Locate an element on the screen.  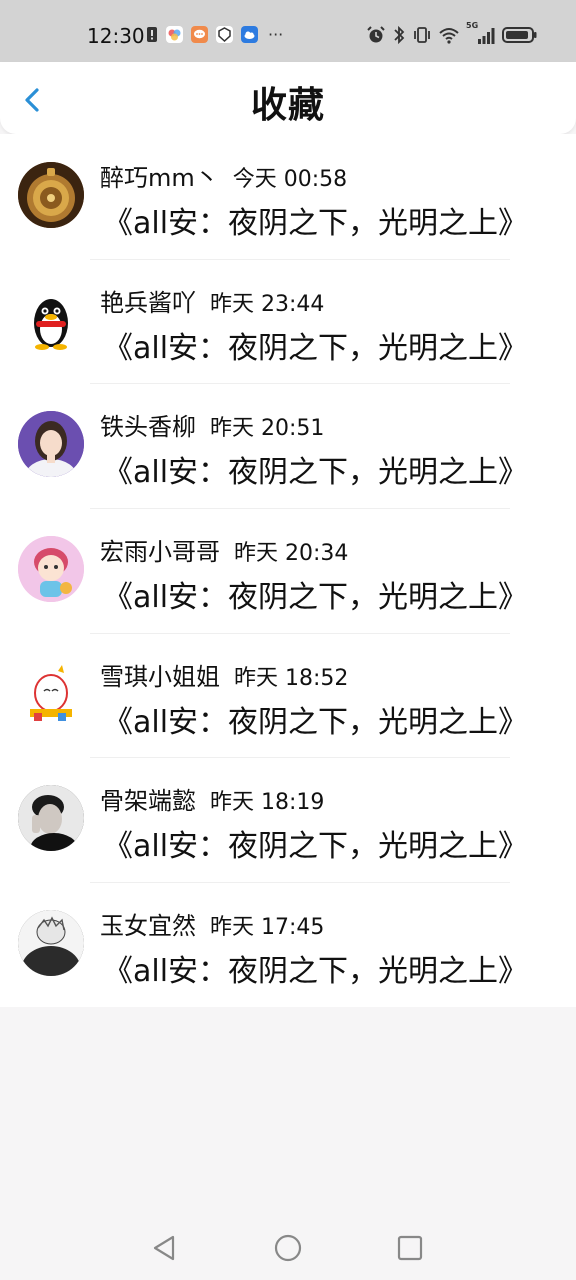
nav-back-button is located at coordinates (165, 1248).